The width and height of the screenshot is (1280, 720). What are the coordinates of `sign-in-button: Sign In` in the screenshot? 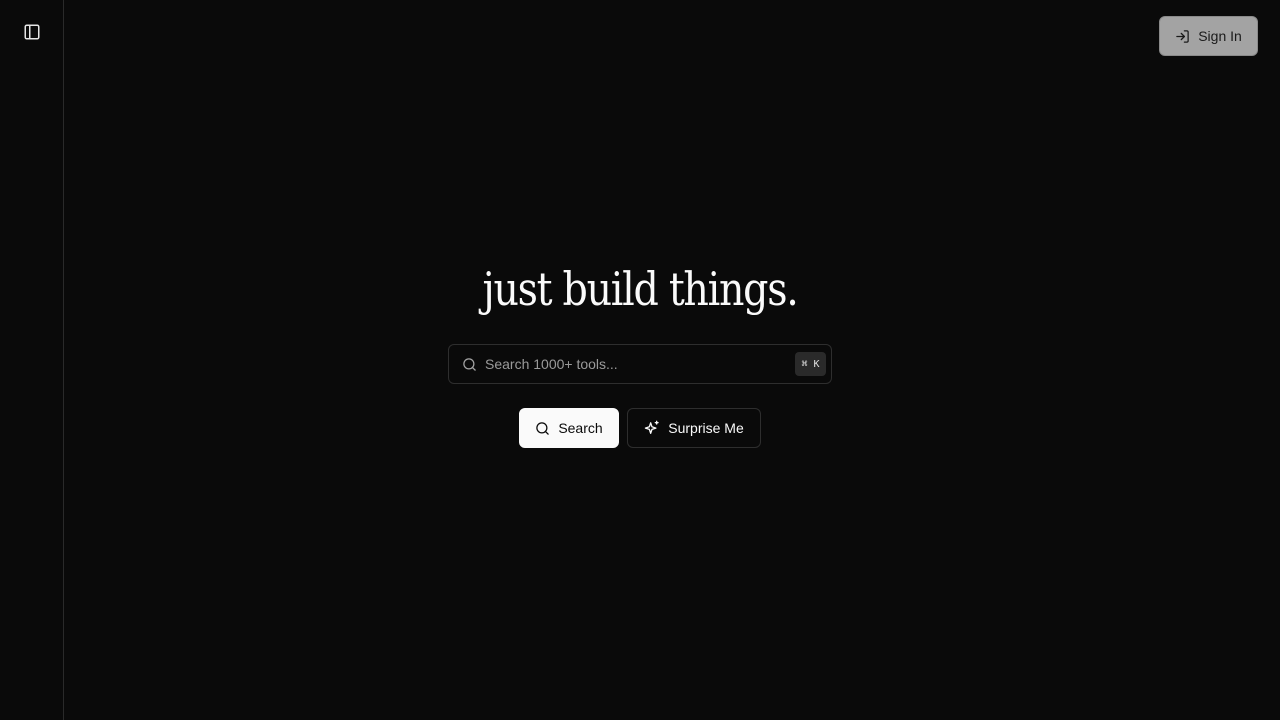 It's located at (1208, 36).